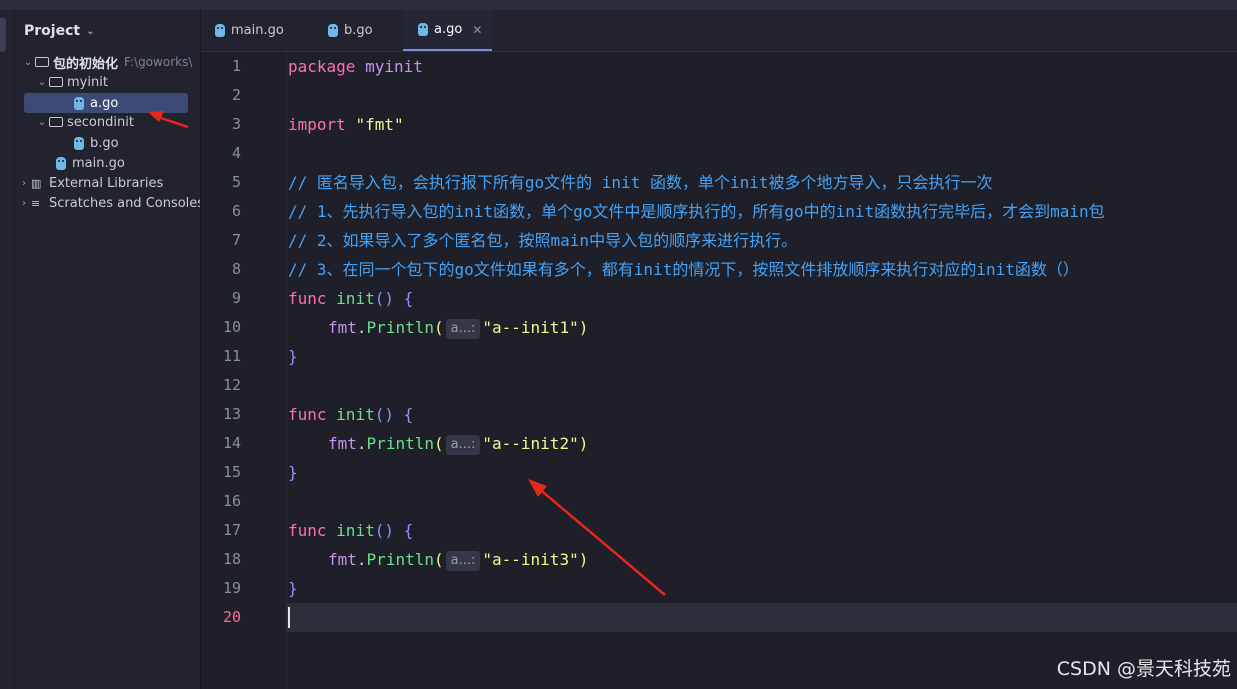 This screenshot has width=1237, height=689. What do you see at coordinates (542, 240) in the screenshot?
I see `comment-line-7: // 2、如果导入了多个匿名包，按照main中导入包的顺序来进行执行。` at bounding box center [542, 240].